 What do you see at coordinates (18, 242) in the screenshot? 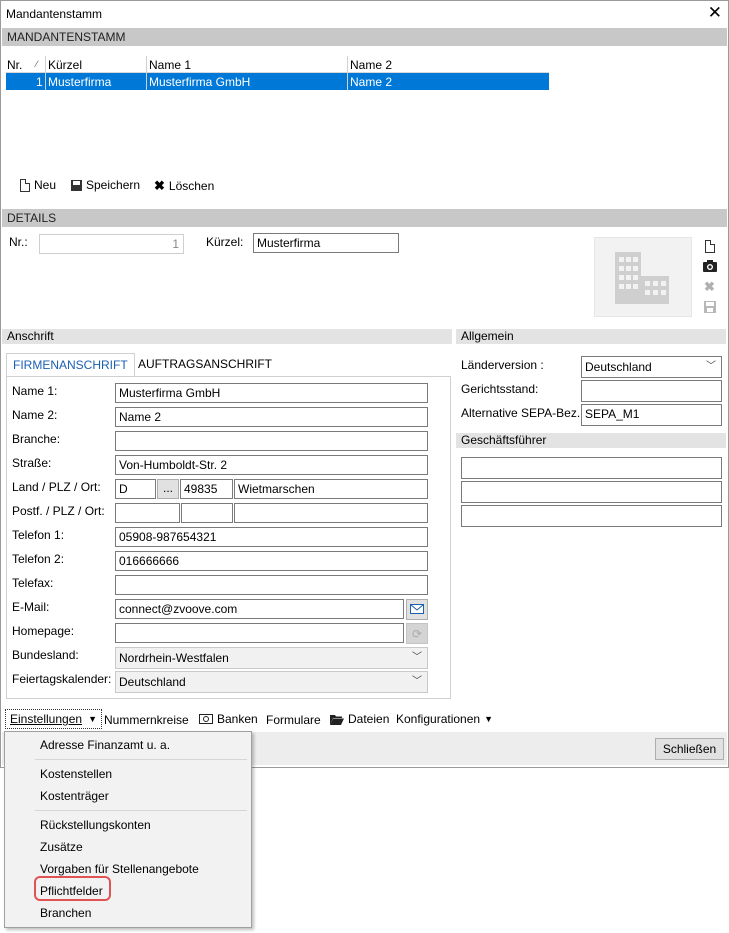
I see `nr-label: Nr.:` at bounding box center [18, 242].